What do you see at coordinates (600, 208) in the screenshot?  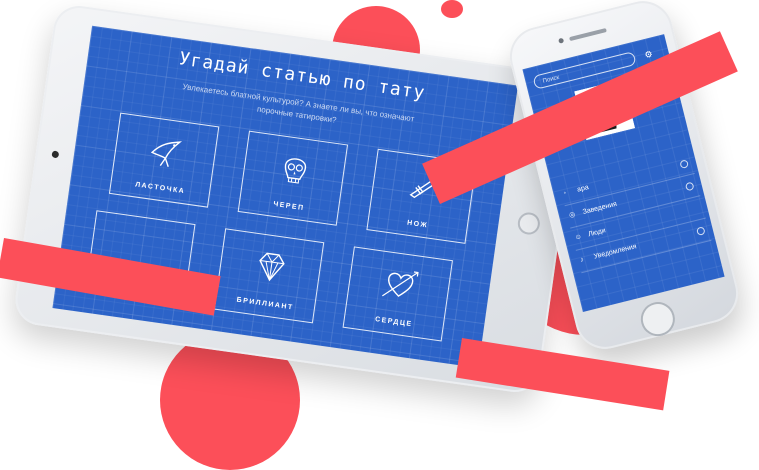 I see `menu-label: Заведения` at bounding box center [600, 208].